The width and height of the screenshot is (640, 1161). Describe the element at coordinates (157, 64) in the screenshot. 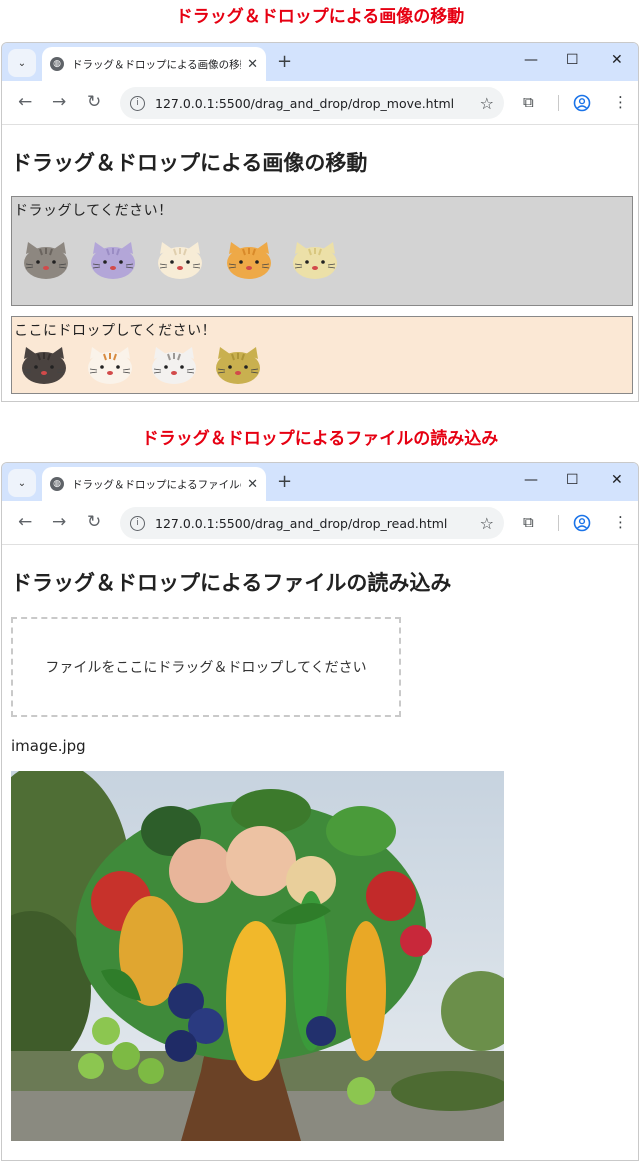

I see `tab-title: ドラッグ＆ドロップによる画像の移動` at that location.